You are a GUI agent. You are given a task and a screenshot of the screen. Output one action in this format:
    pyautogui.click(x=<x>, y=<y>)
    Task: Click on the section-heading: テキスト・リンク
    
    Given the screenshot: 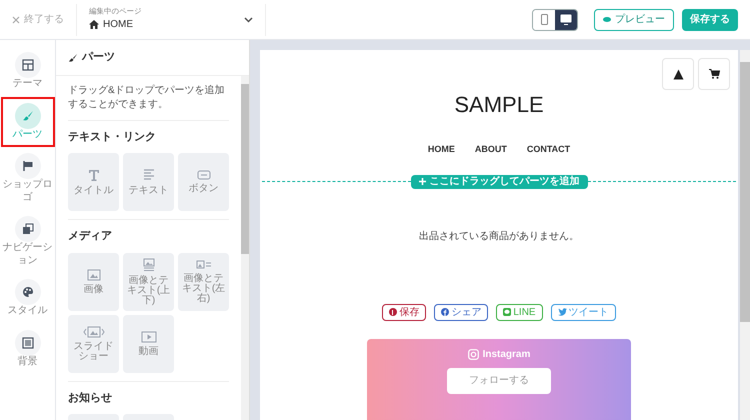 What is the action you would take?
    pyautogui.click(x=112, y=137)
    